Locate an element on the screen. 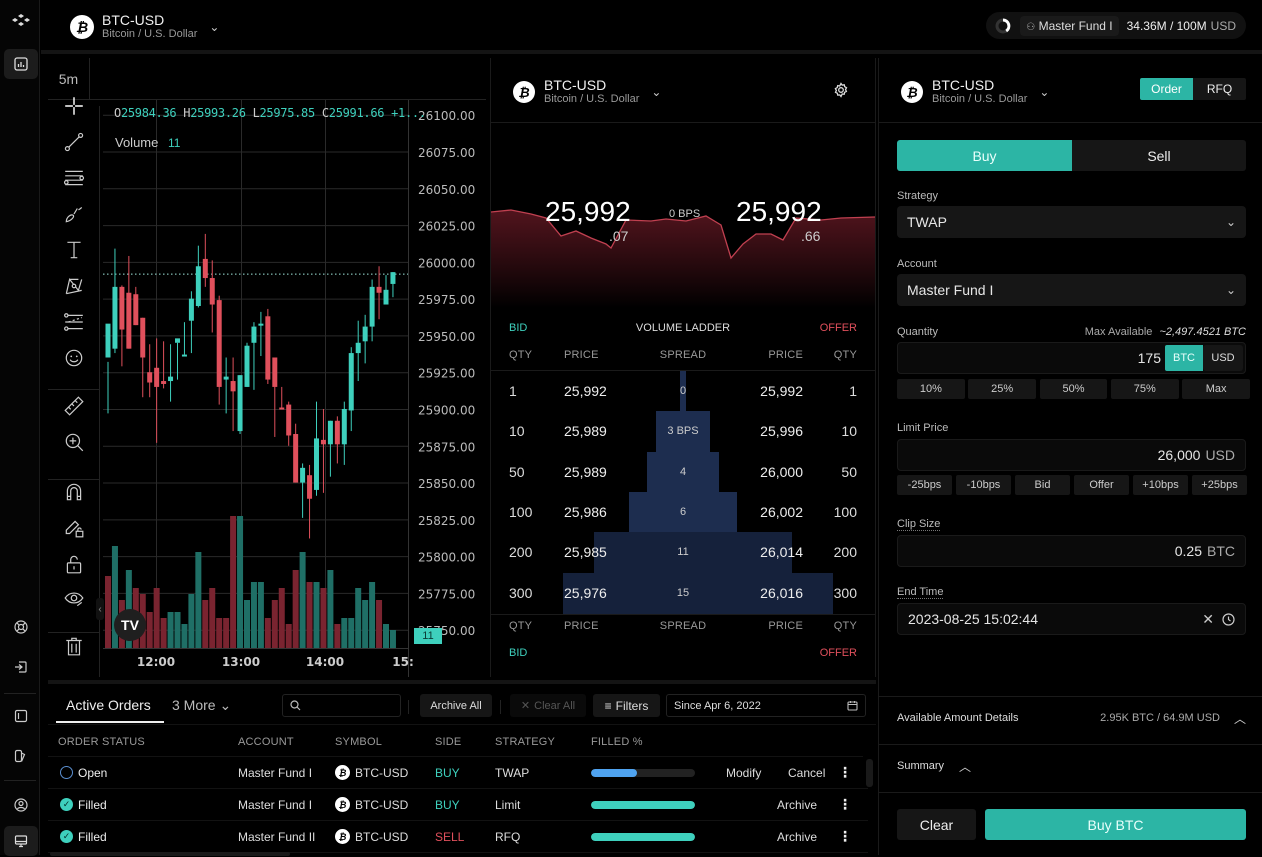  unit-usd-toggle: USD is located at coordinates (1223, 358).